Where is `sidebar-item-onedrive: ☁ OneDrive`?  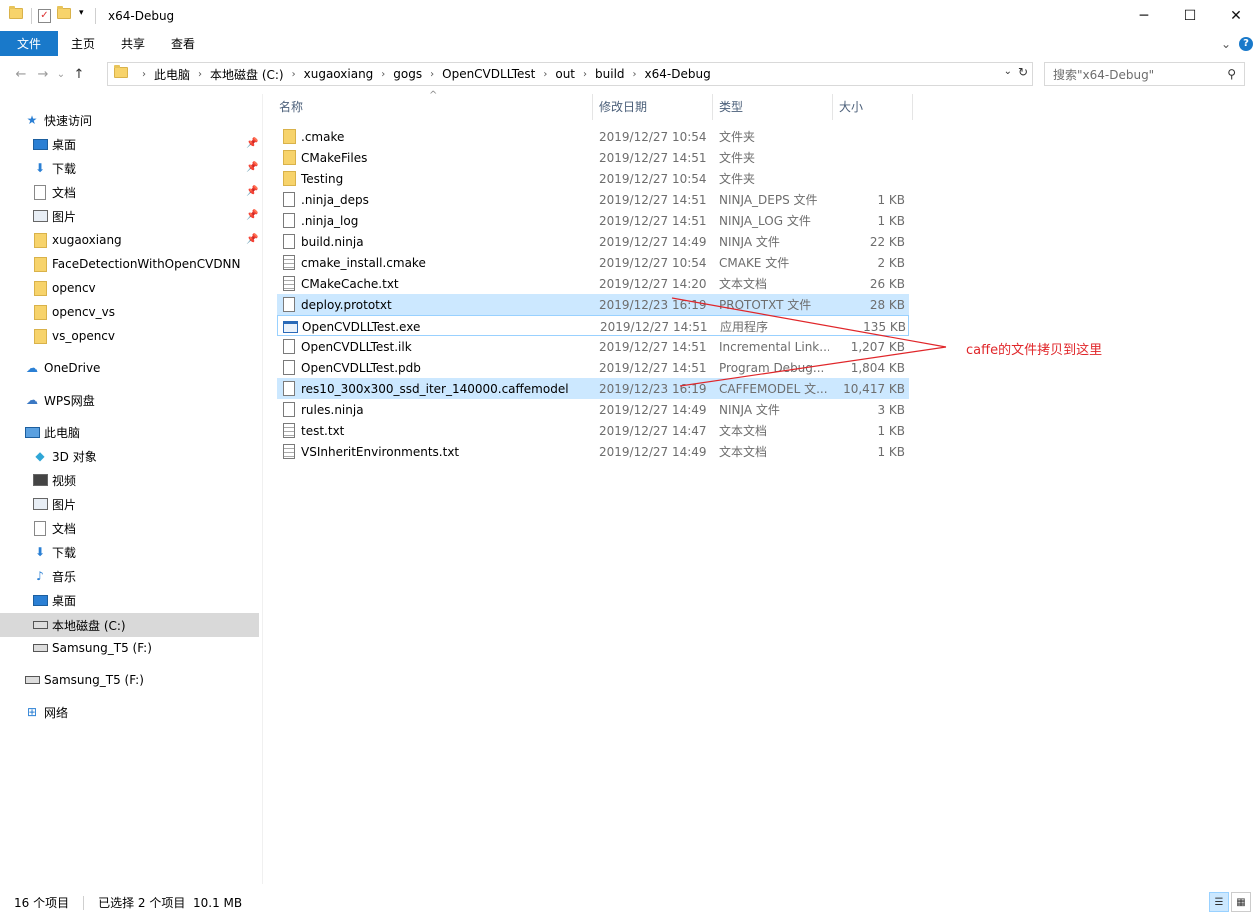 sidebar-item-onedrive: ☁ OneDrive is located at coordinates (62, 368).